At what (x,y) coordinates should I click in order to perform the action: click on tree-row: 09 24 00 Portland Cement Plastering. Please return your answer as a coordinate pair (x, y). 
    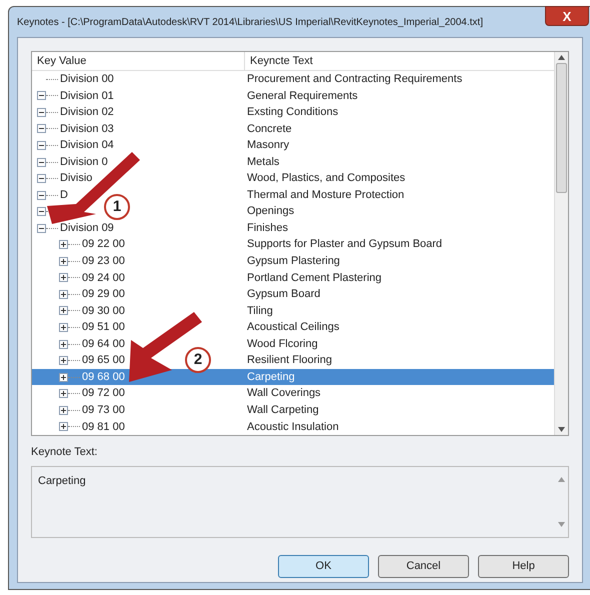
    Looking at the image, I should click on (293, 278).